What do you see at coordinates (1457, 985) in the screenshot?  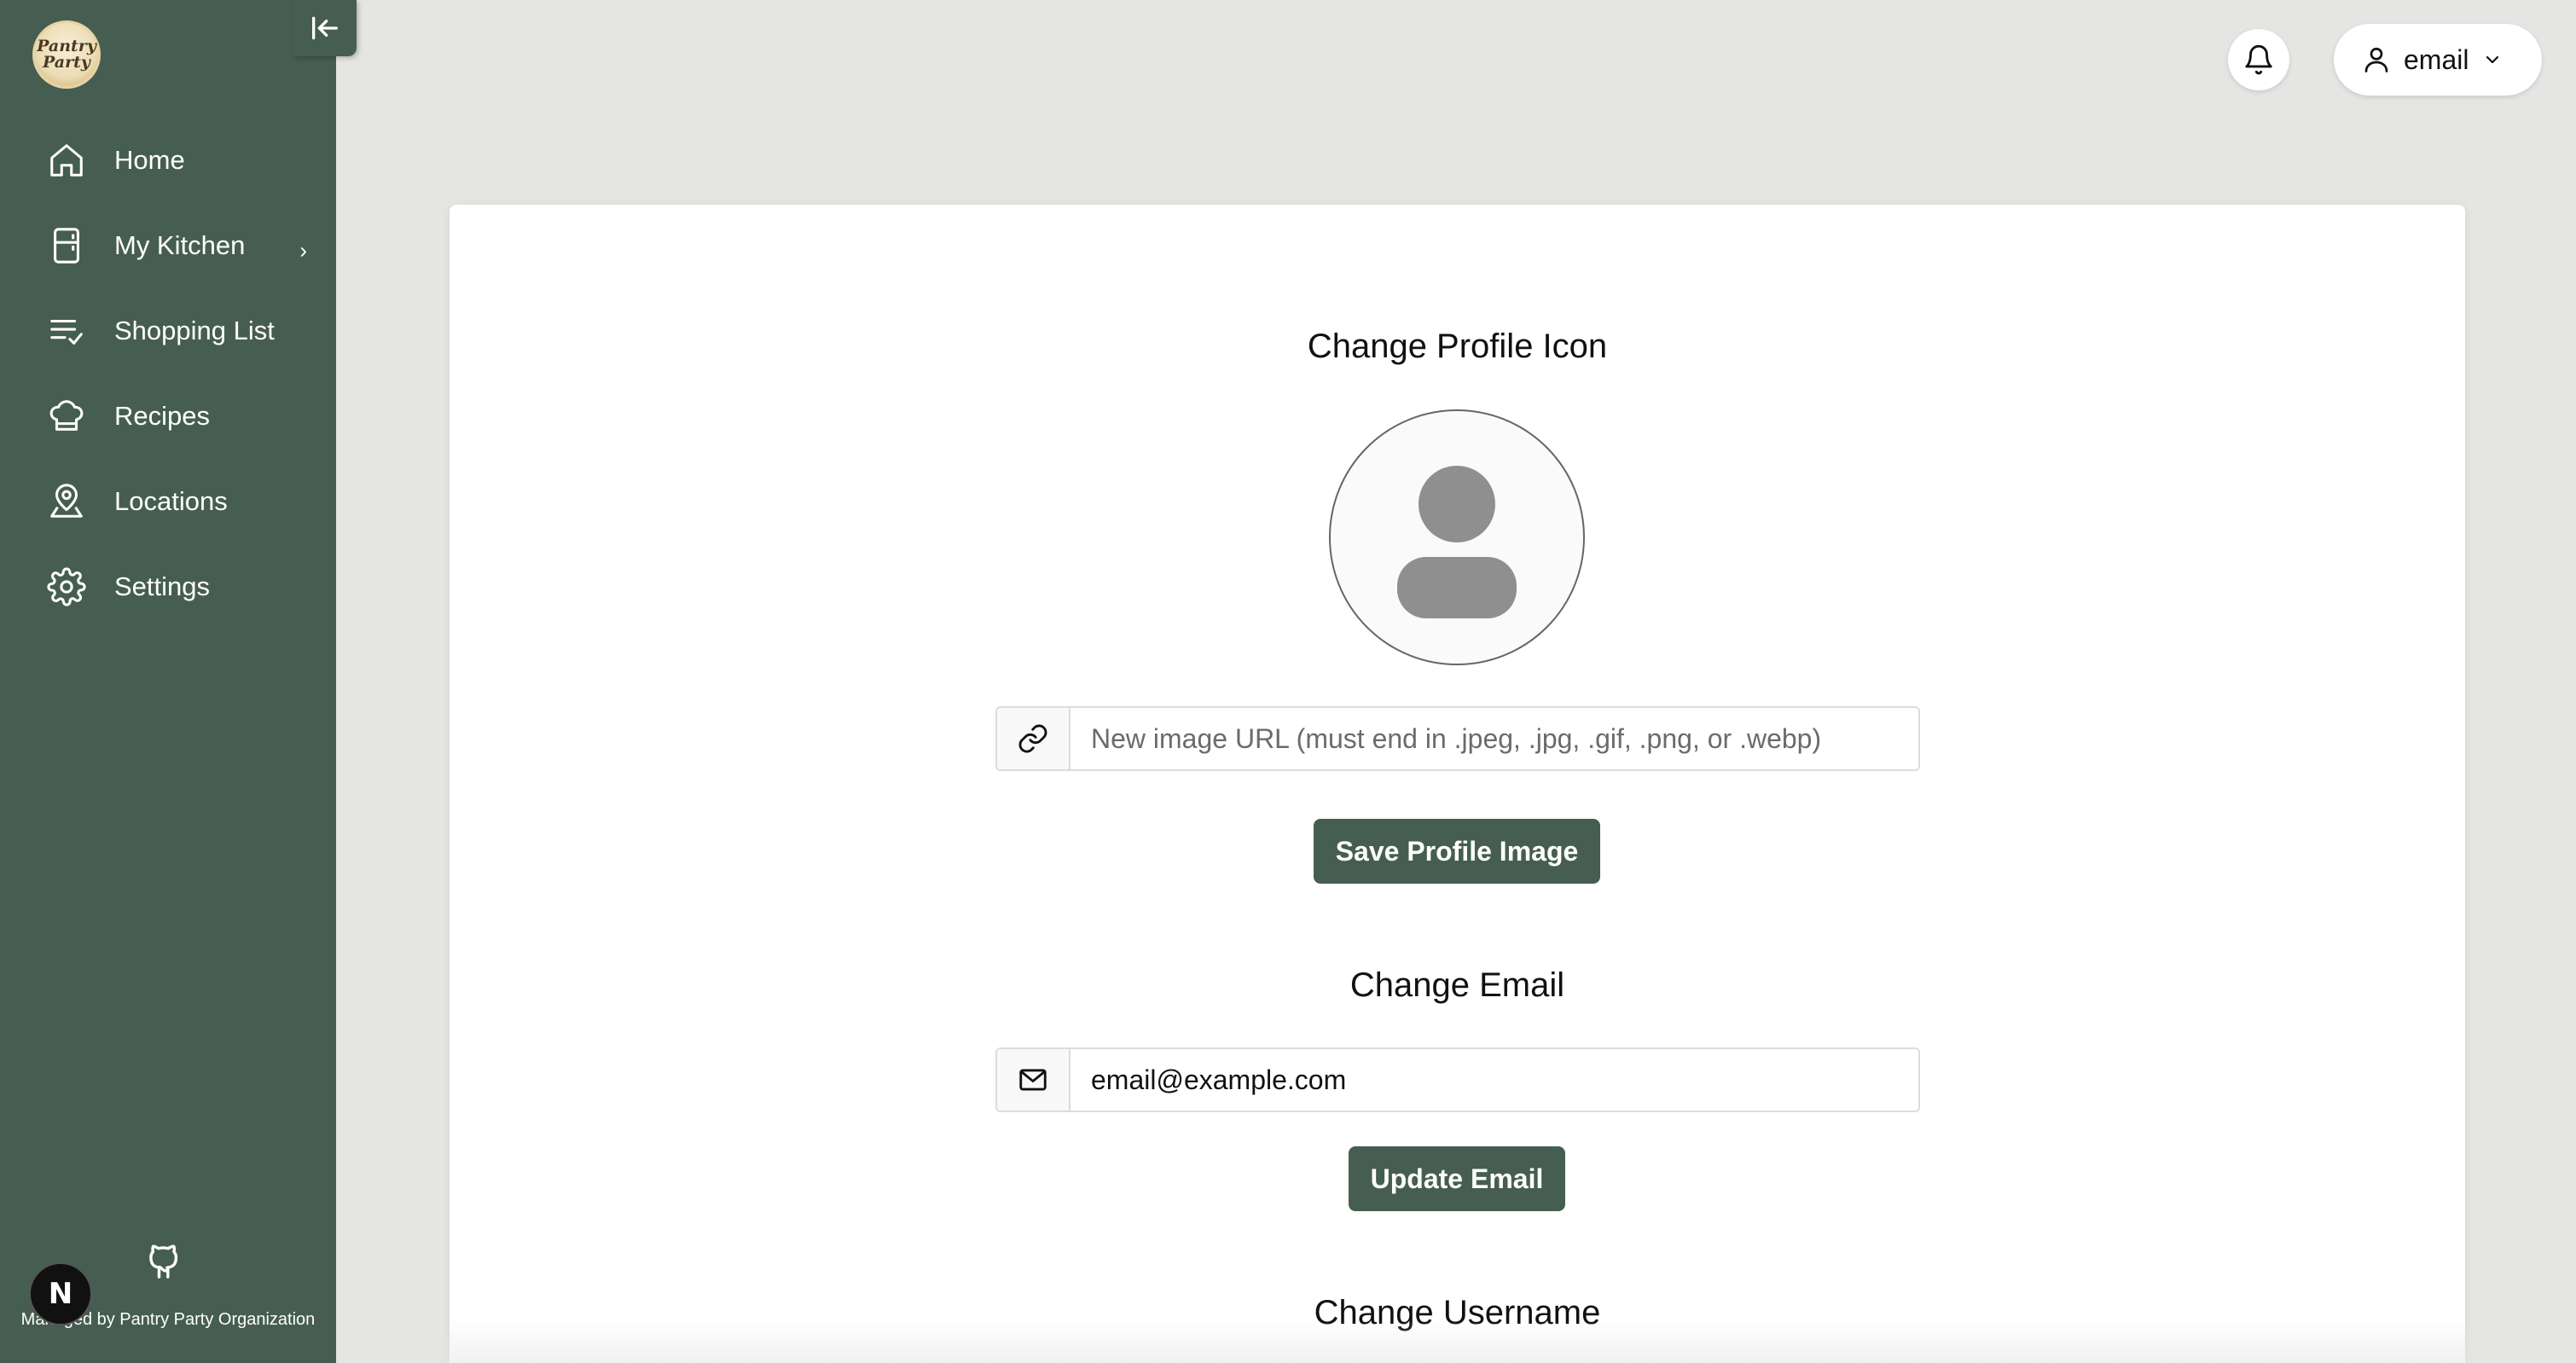 I see `change-email-title: Change Email` at bounding box center [1457, 985].